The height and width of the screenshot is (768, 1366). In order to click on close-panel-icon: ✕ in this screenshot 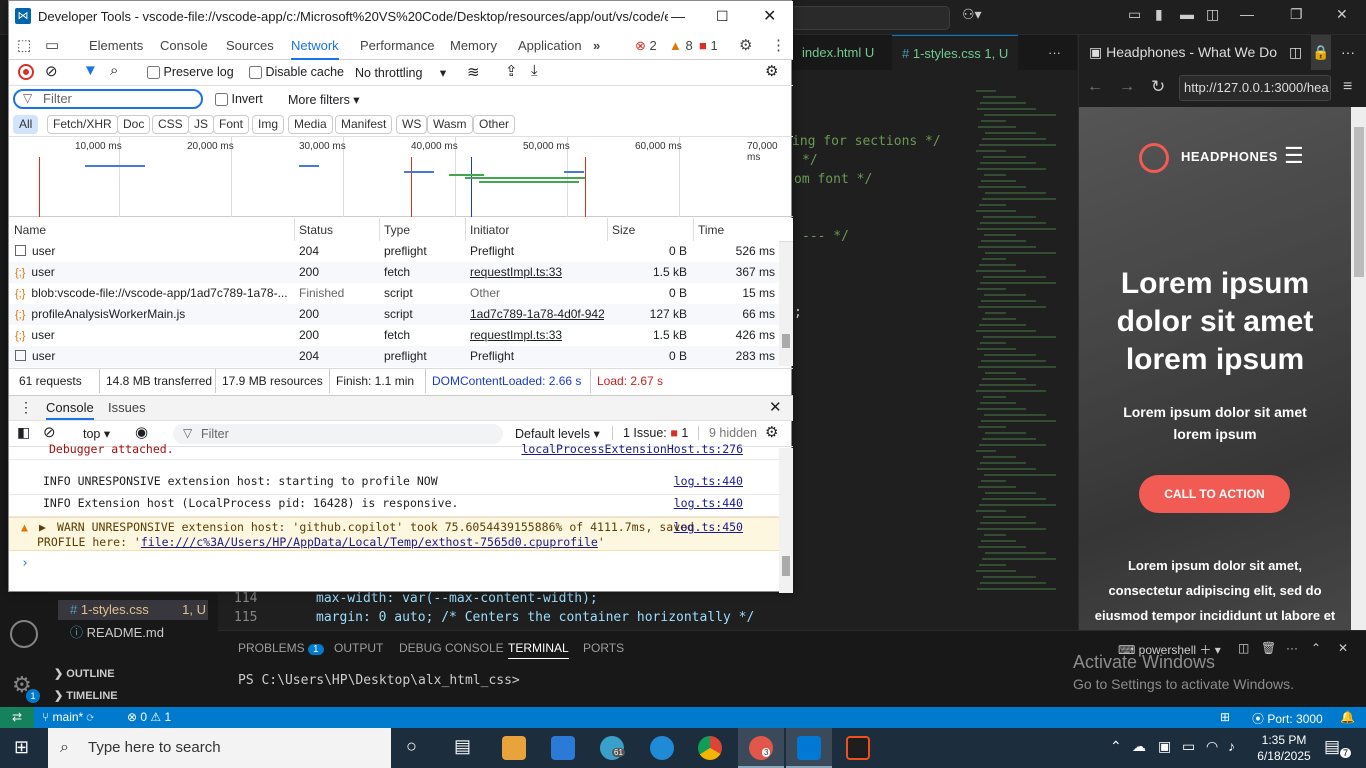, I will do `click(1343, 648)`.